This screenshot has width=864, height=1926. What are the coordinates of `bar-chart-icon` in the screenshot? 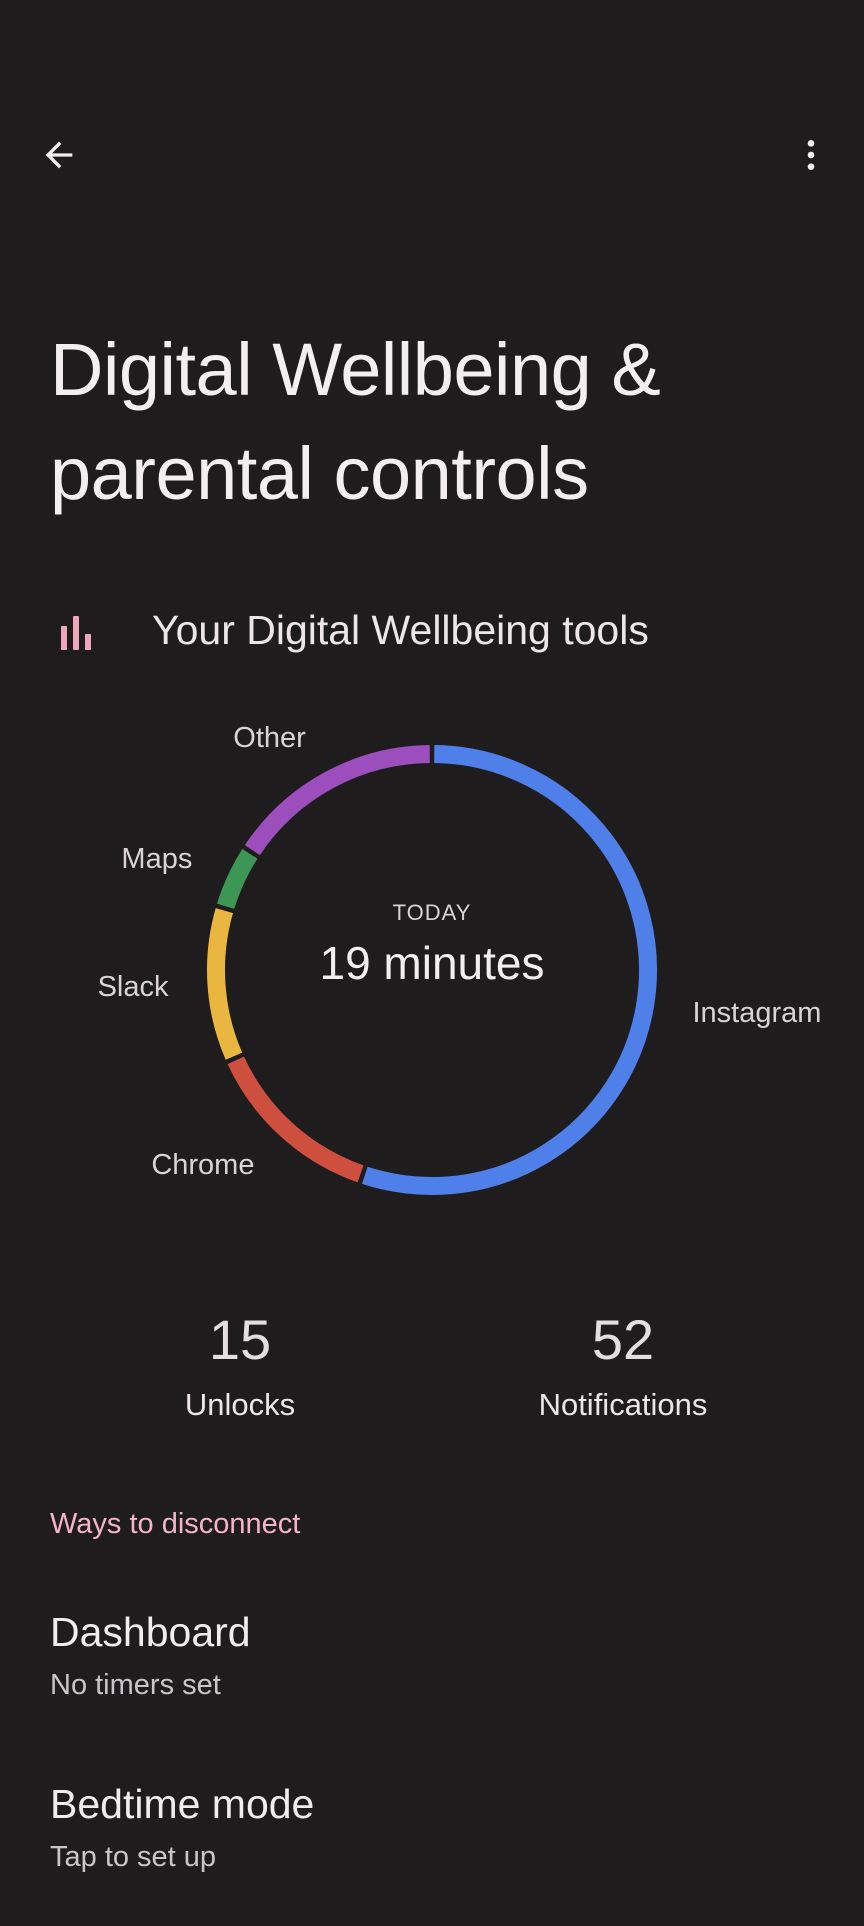 It's located at (76, 633).